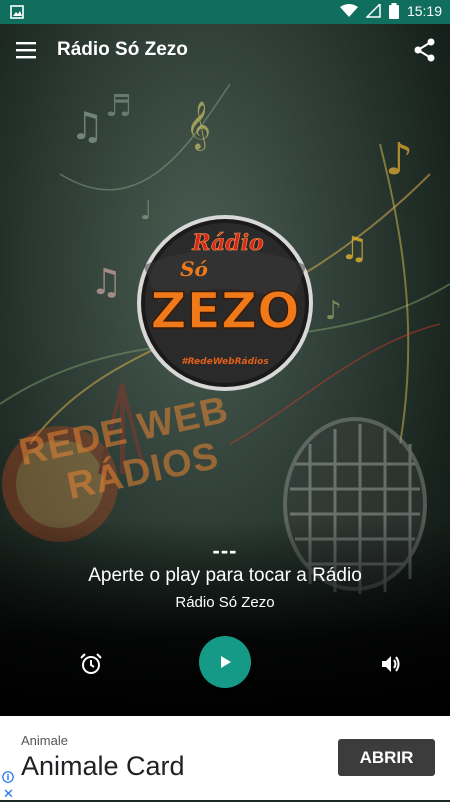 This screenshot has height=802, width=450. I want to click on play-button, so click(225, 662).